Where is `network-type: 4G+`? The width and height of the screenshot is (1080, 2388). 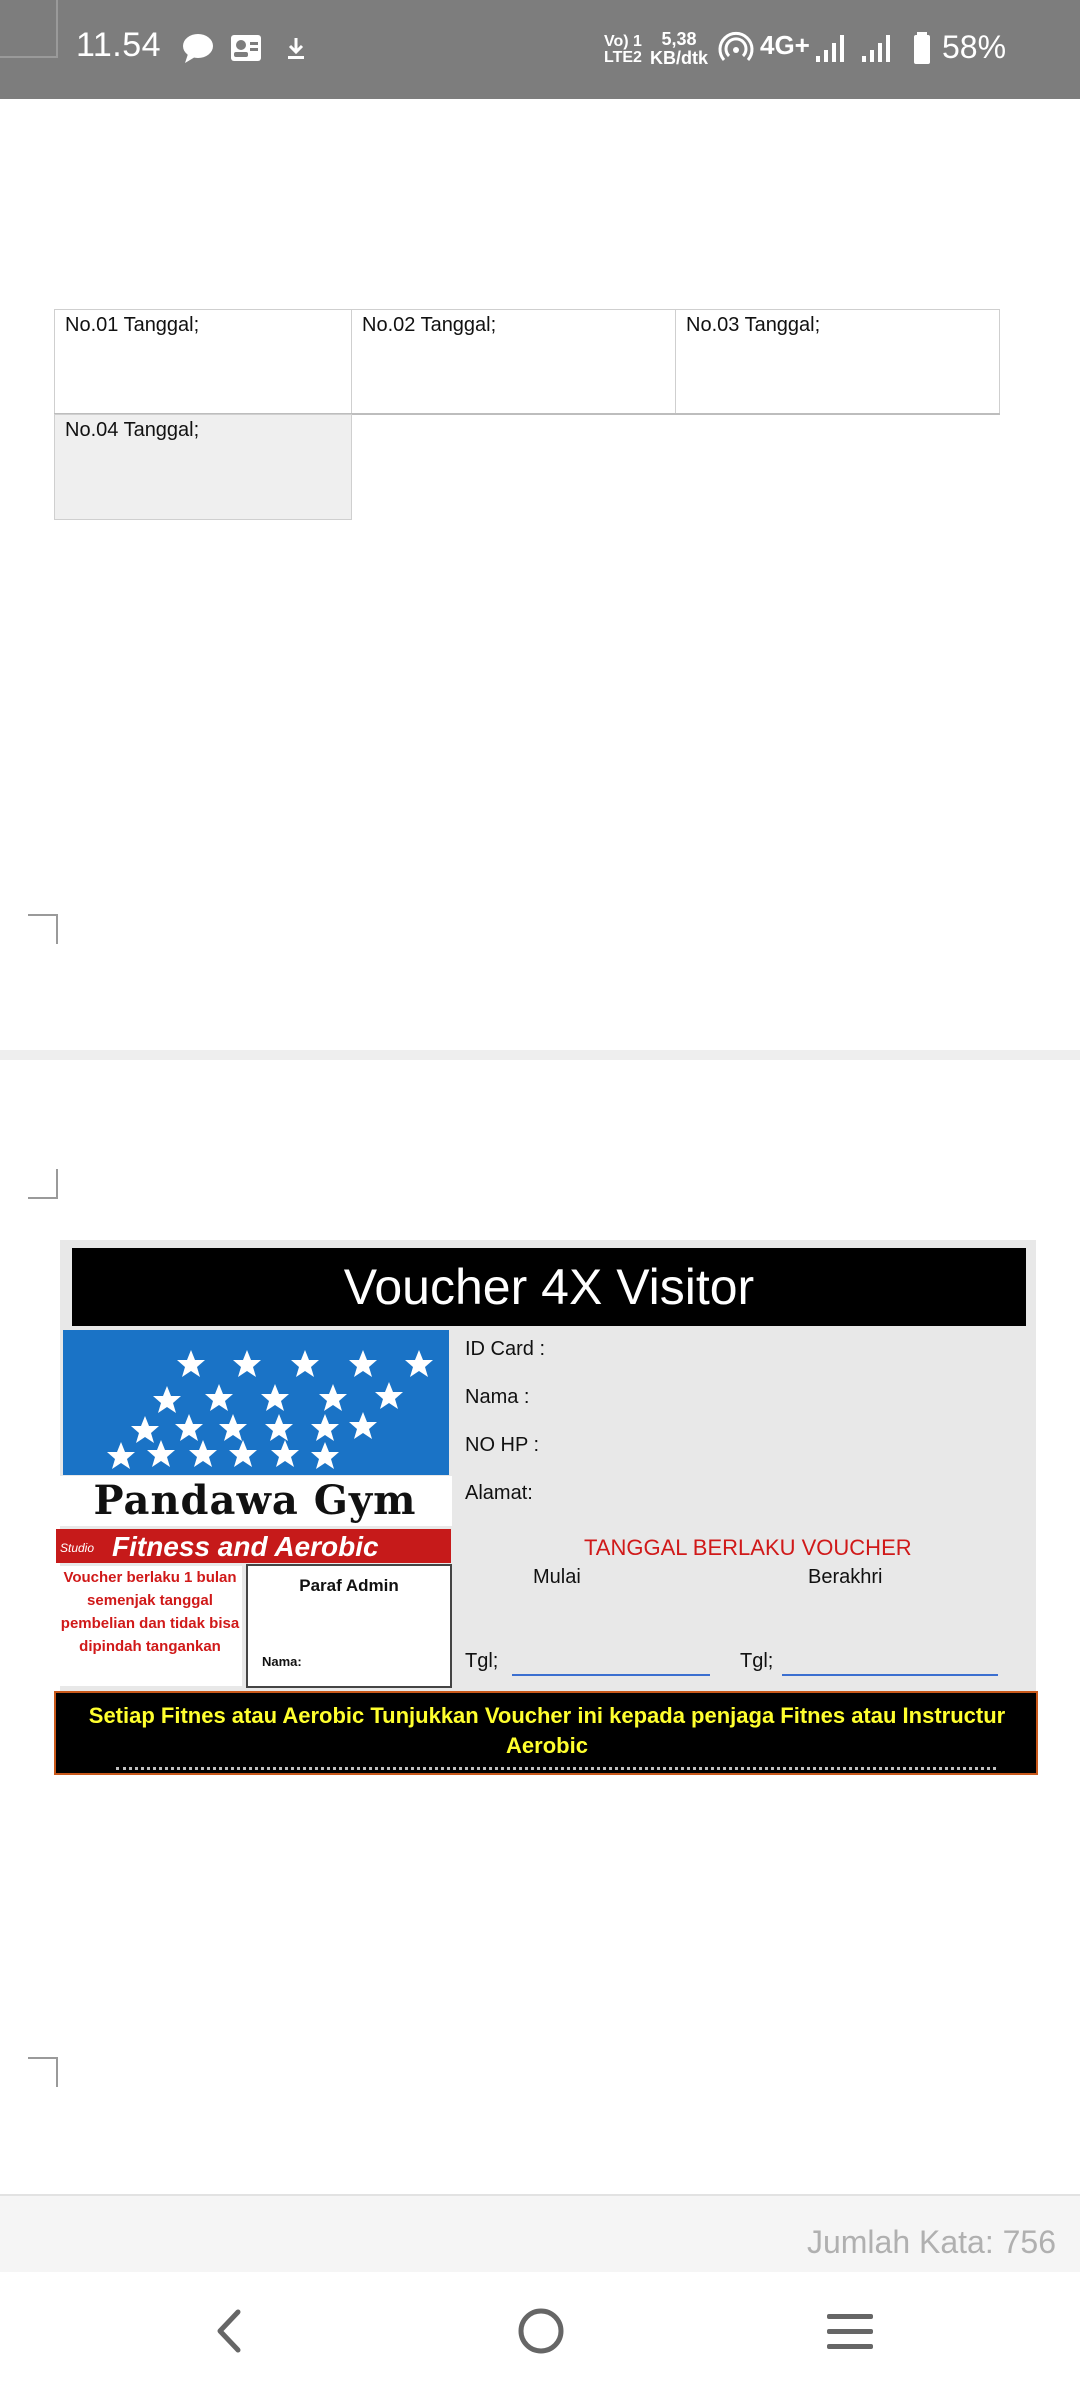 network-type: 4G+ is located at coordinates (785, 45).